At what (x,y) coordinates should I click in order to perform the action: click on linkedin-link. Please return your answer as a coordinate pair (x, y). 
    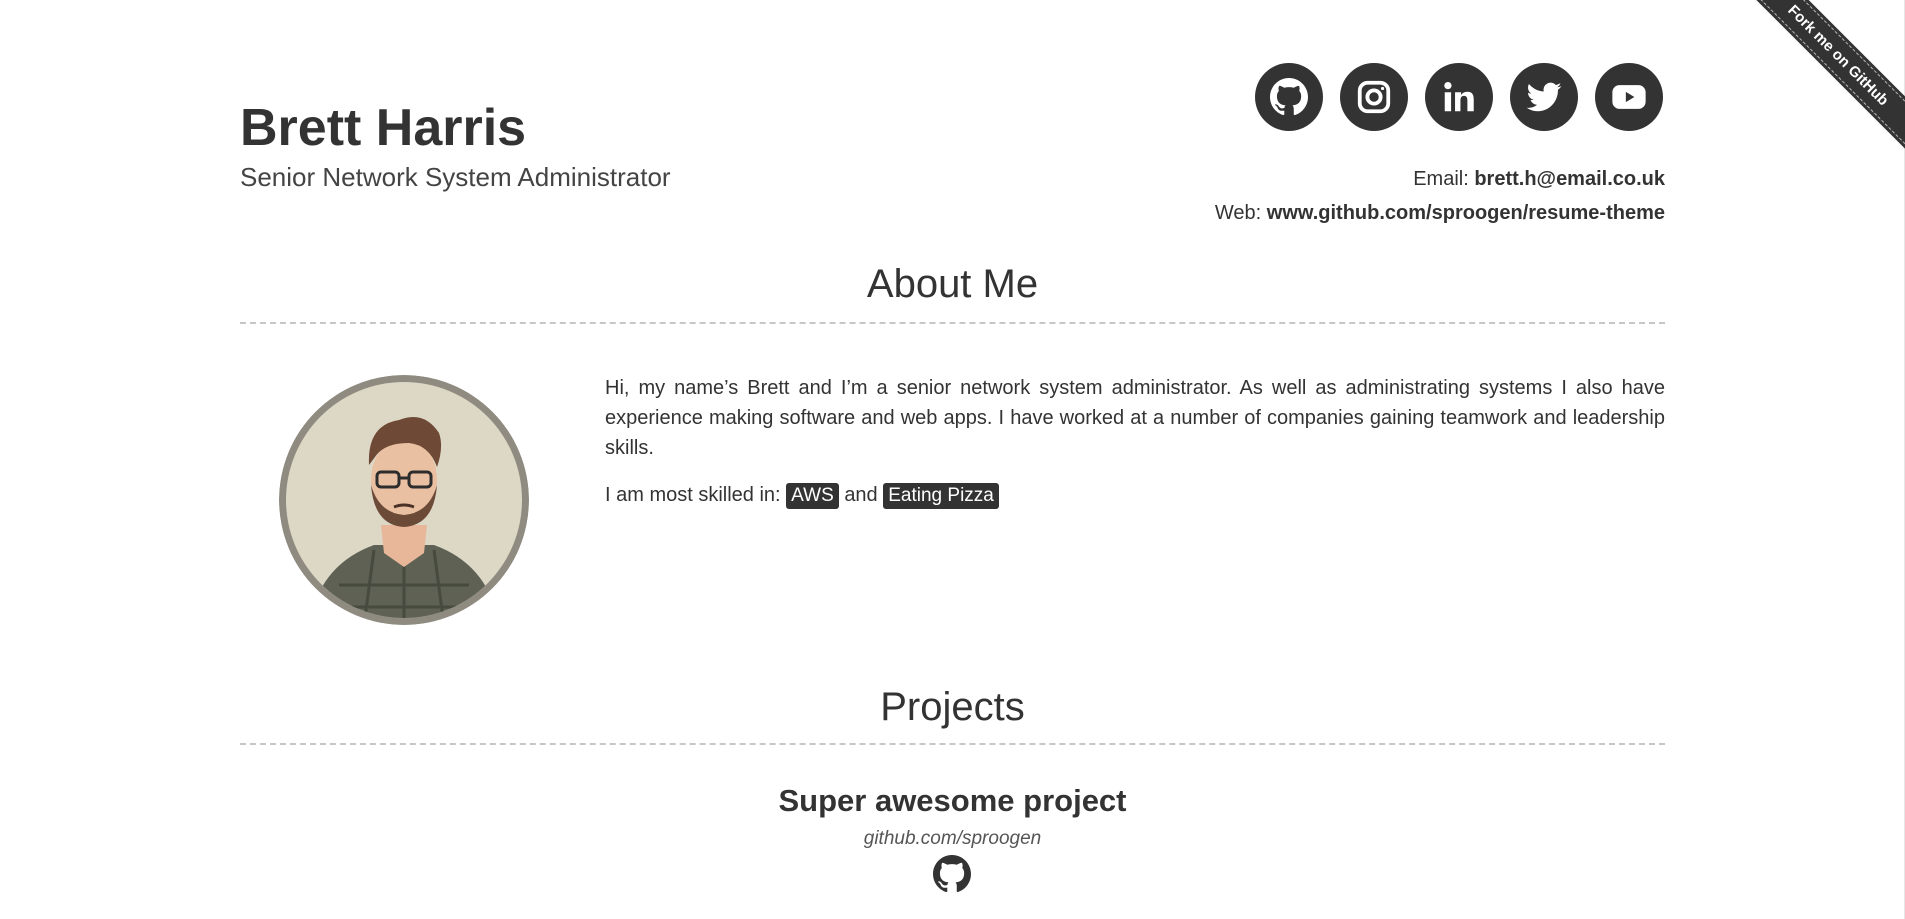
    Looking at the image, I should click on (1459, 97).